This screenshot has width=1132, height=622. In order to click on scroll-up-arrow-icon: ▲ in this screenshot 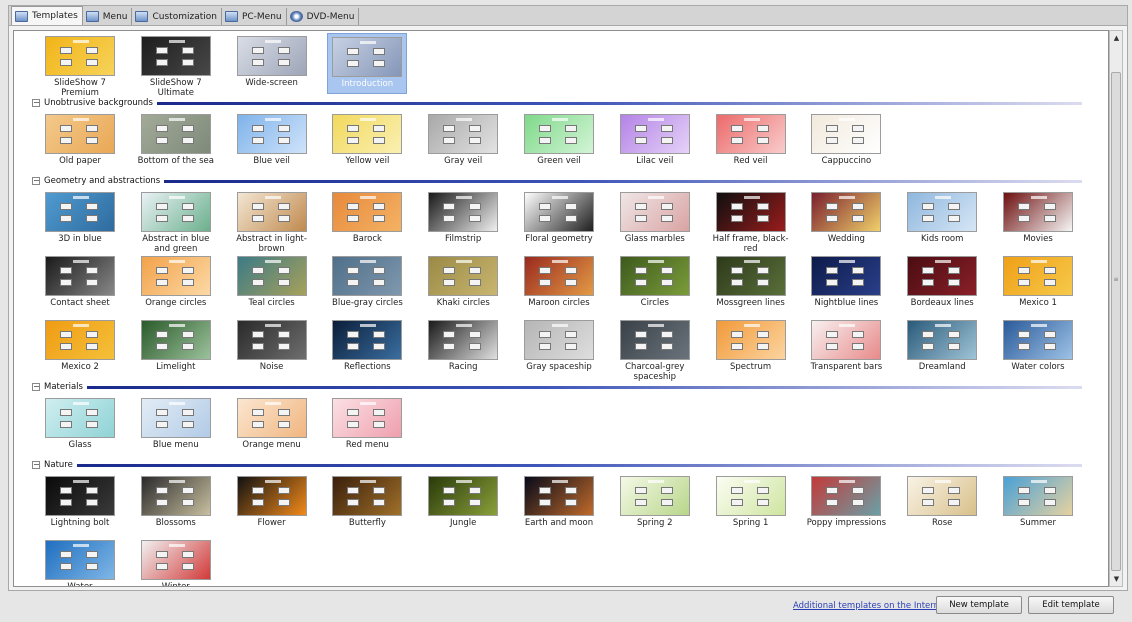, I will do `click(1116, 38)`.